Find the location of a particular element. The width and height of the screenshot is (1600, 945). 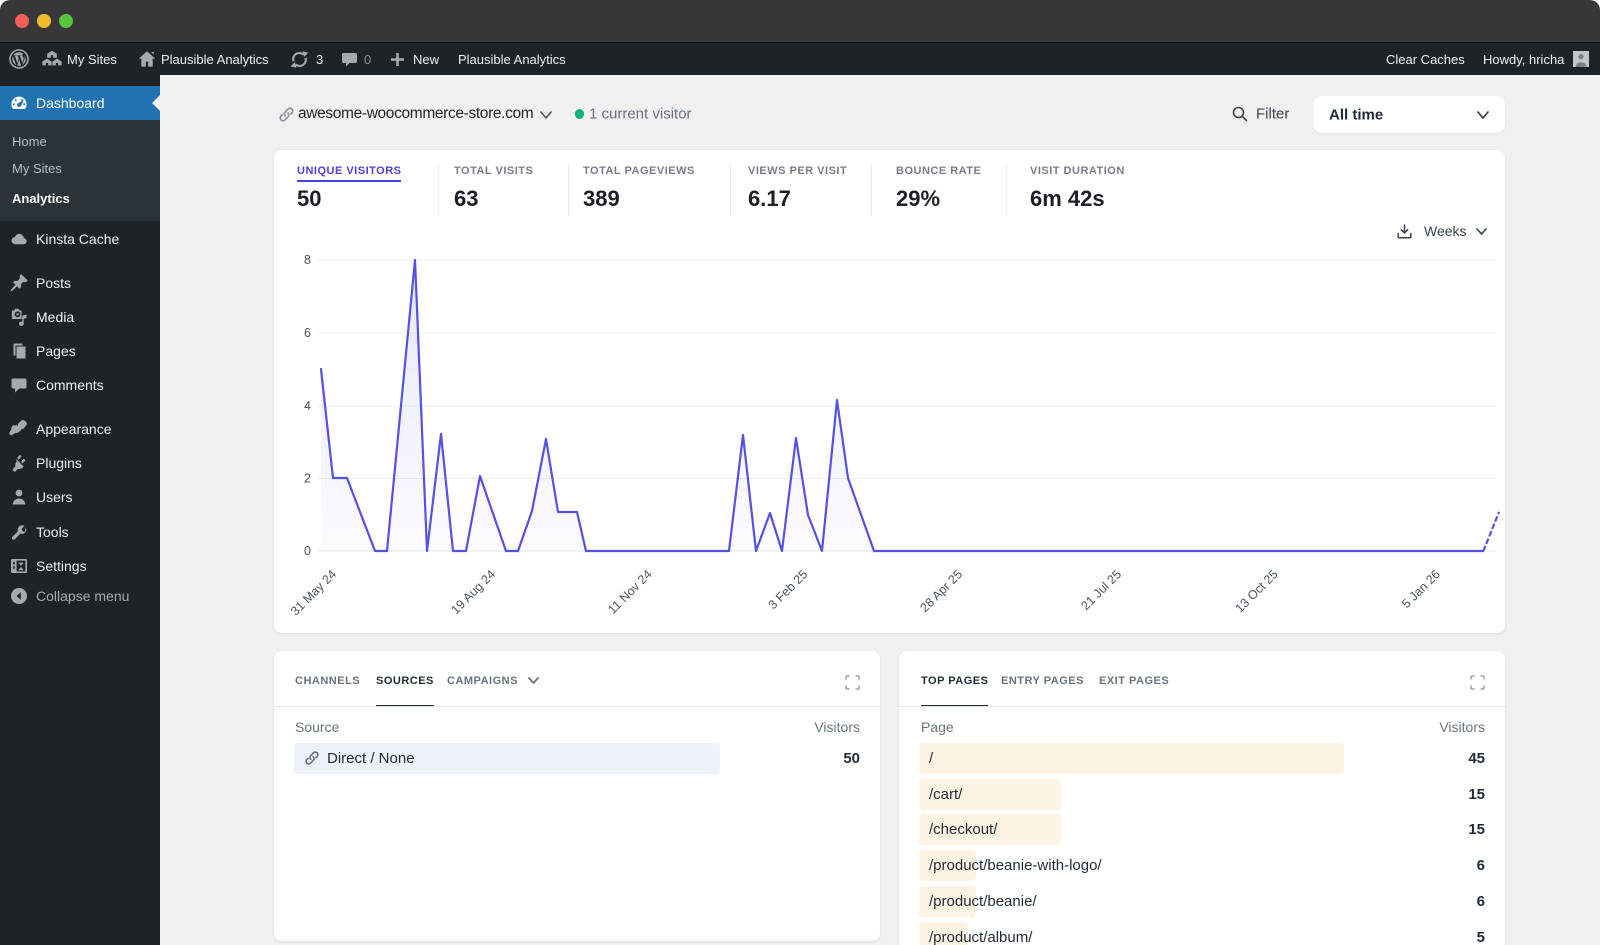

svg-text: 5 Jan 26 is located at coordinates (1421, 589).